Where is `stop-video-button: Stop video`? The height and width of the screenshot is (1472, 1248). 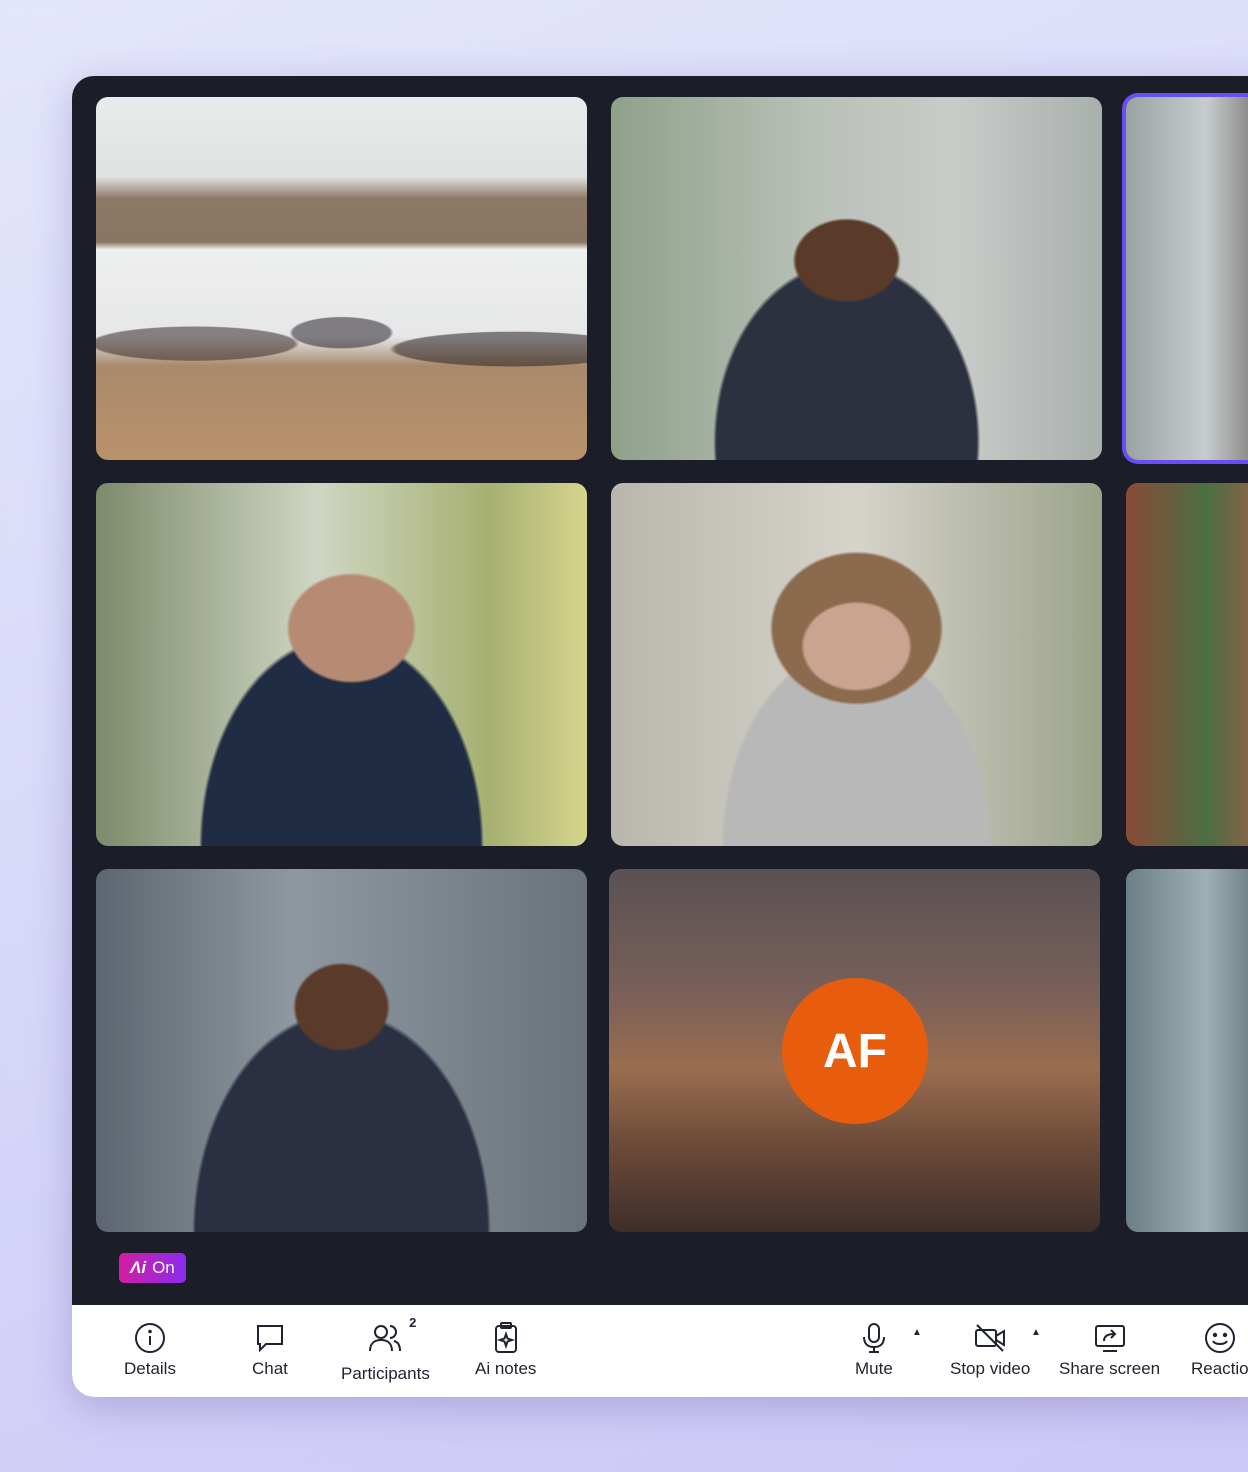 stop-video-button: Stop video is located at coordinates (990, 1350).